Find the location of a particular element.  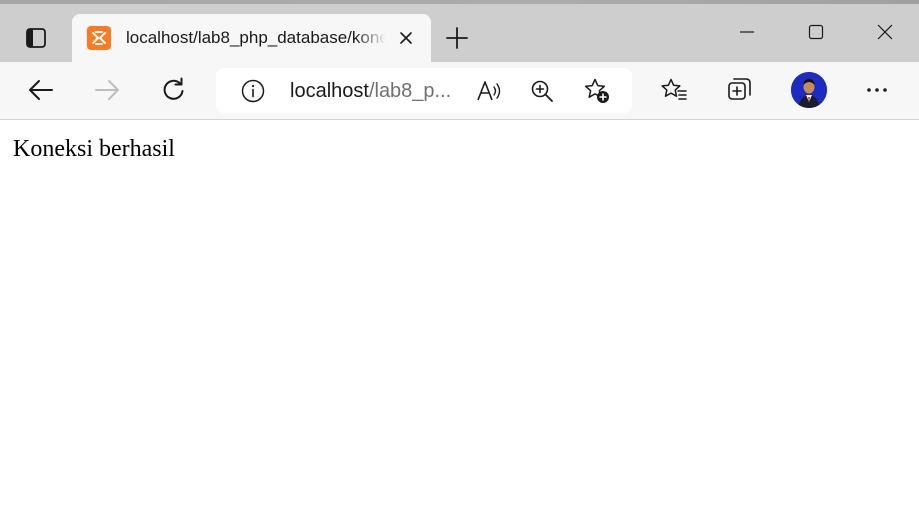

tab-actions-button is located at coordinates (36, 38).